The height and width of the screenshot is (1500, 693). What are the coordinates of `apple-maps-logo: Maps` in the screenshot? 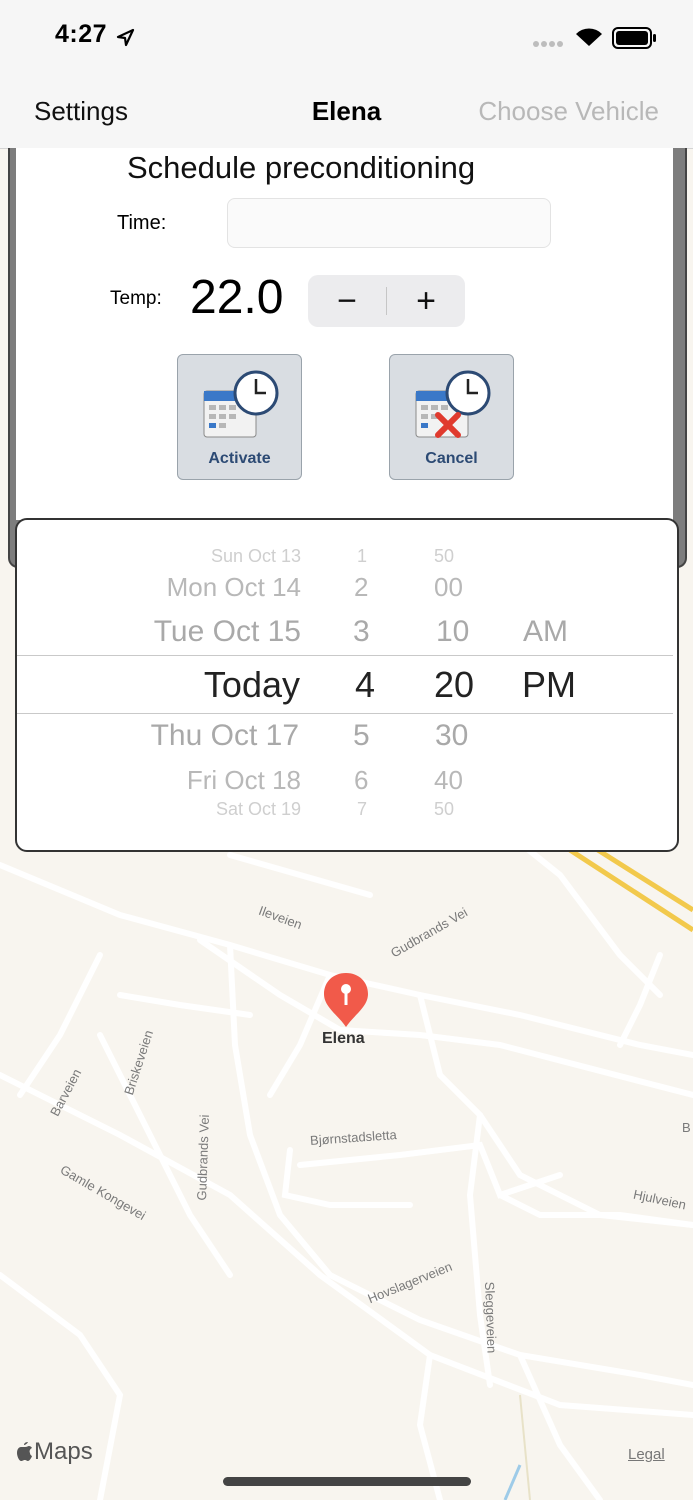 It's located at (54, 1452).